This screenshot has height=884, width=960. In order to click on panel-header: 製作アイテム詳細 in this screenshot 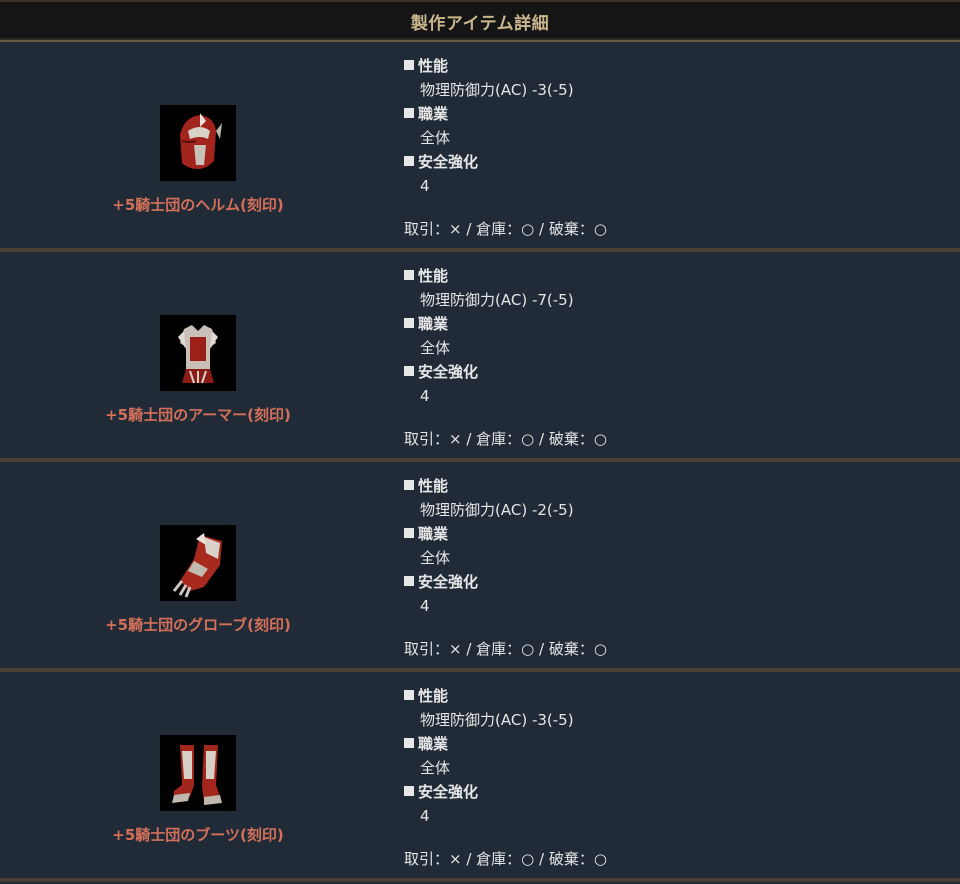, I will do `click(480, 21)`.